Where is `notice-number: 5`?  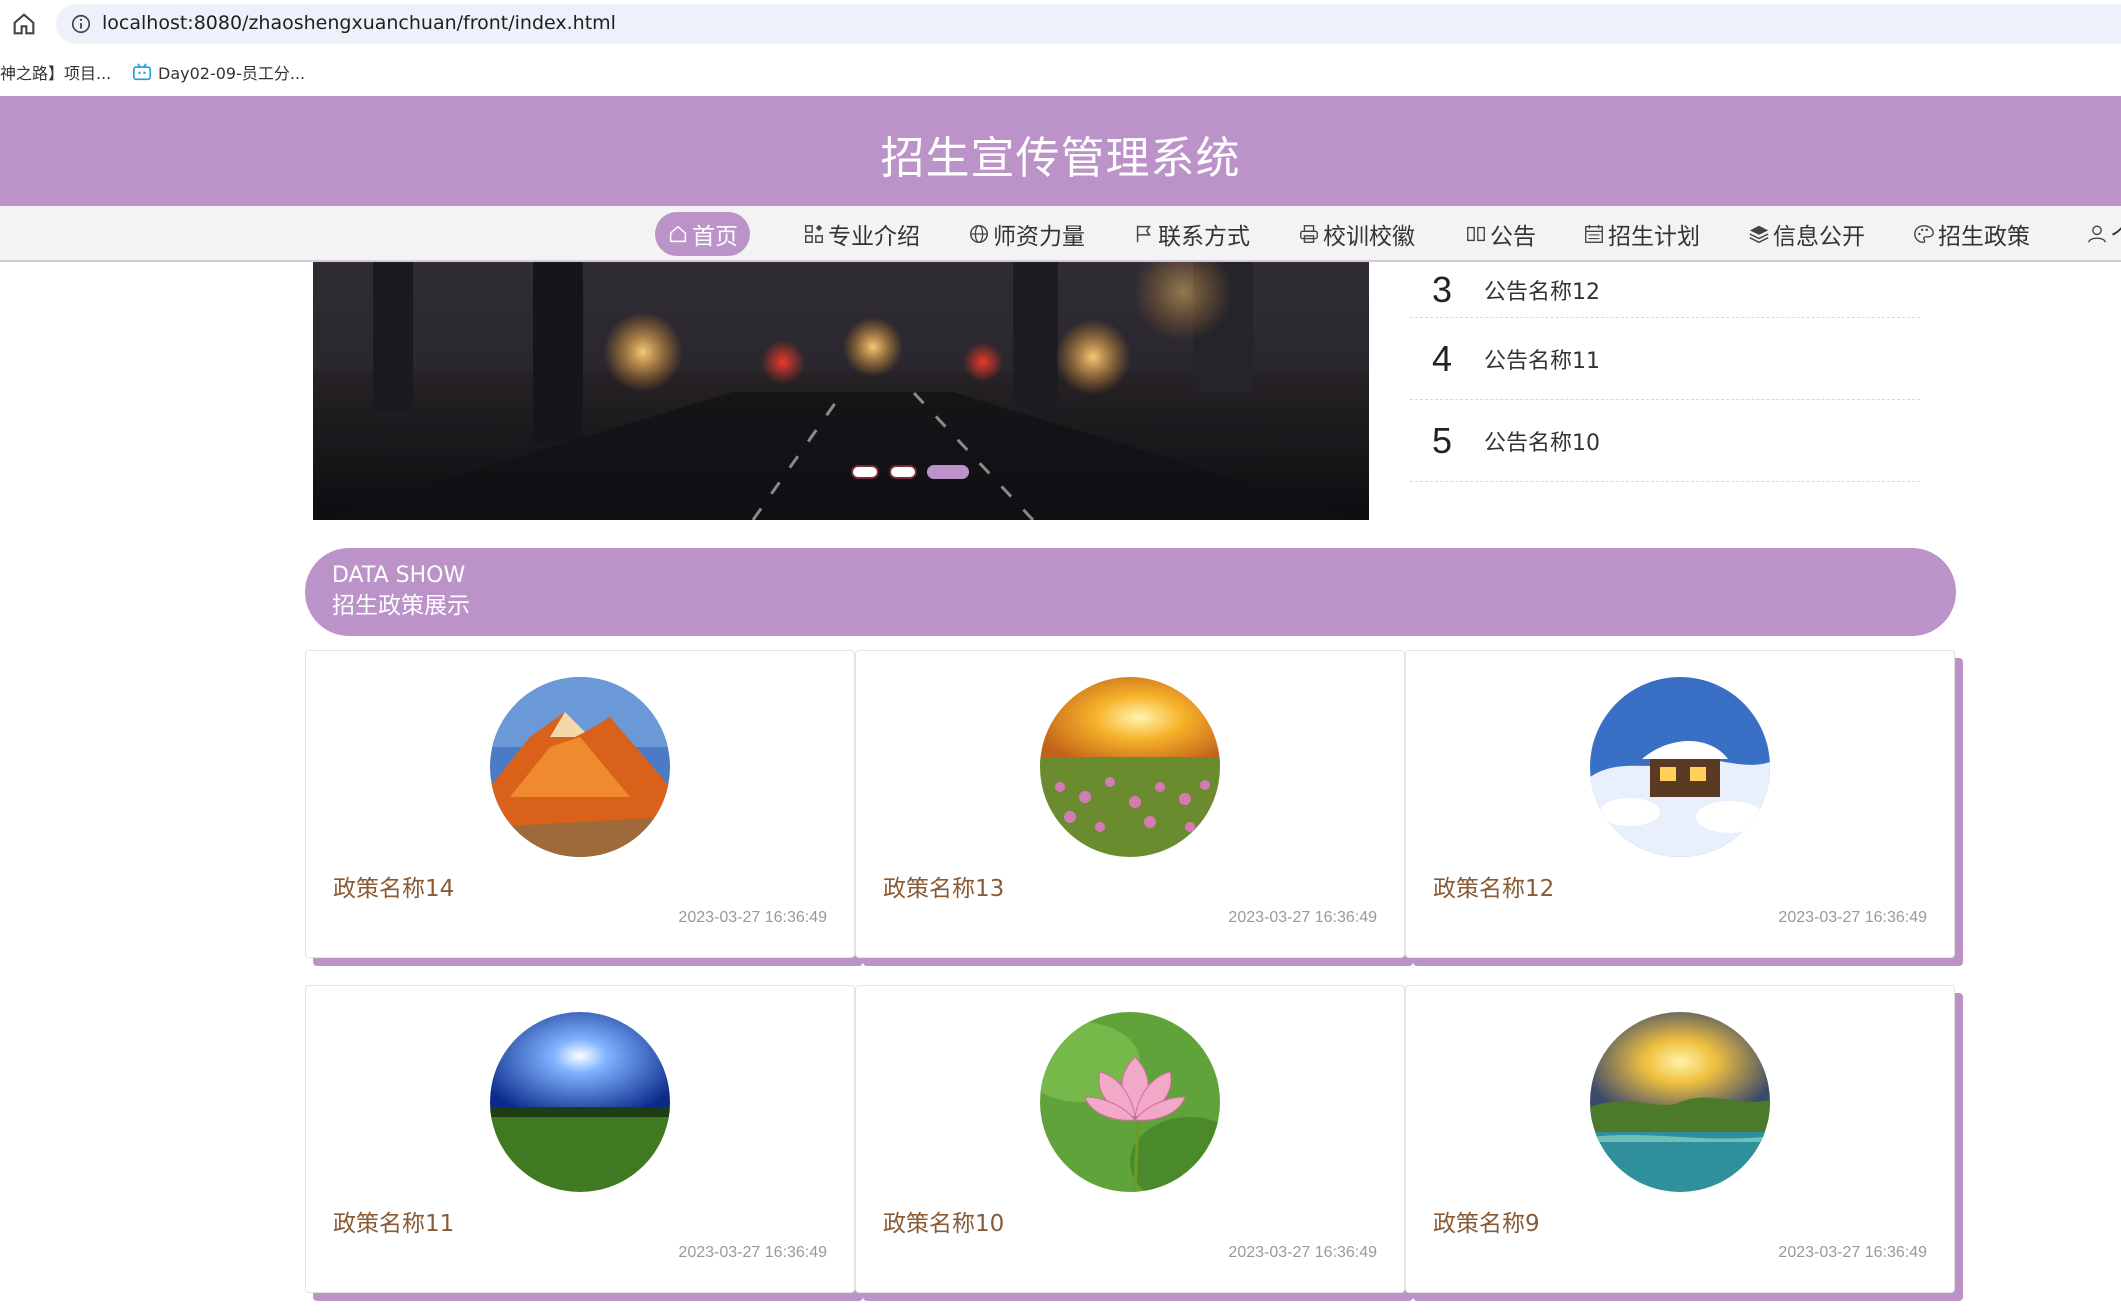 notice-number: 5 is located at coordinates (1442, 440).